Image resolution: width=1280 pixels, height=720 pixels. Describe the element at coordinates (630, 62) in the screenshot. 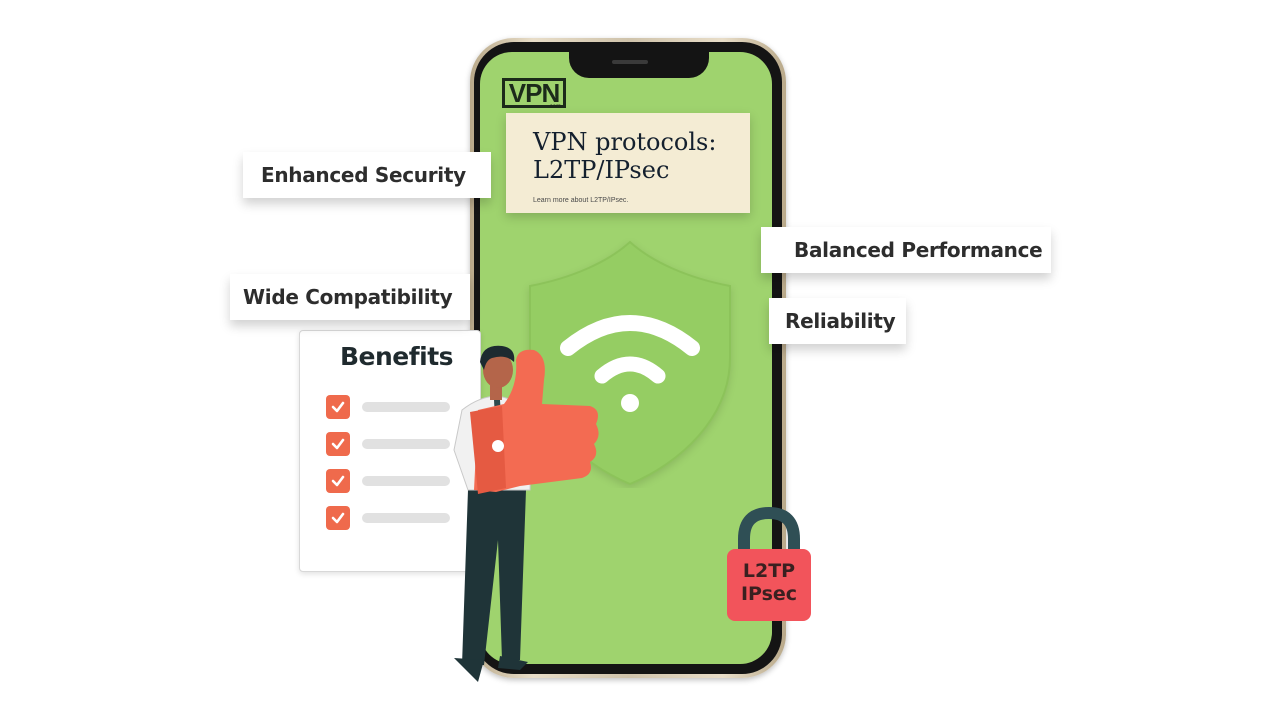

I see `phone-speaker` at that location.